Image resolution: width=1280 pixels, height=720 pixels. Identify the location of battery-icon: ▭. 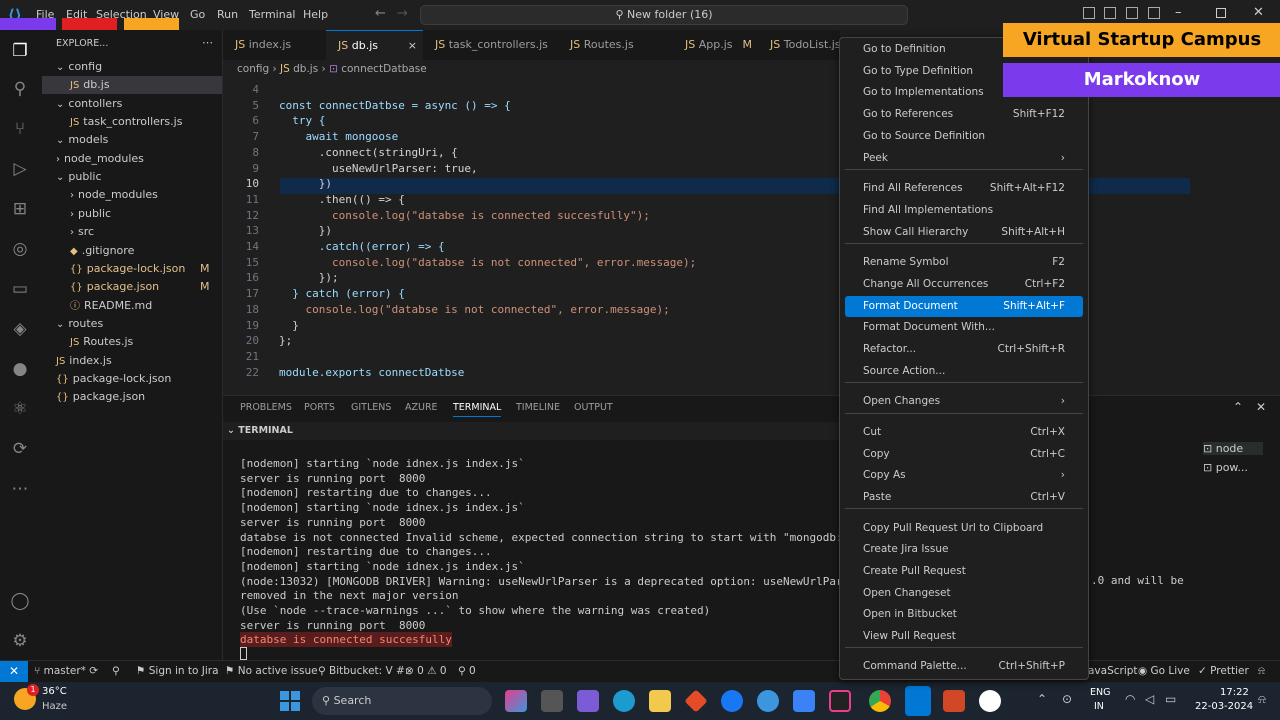
(1170, 699).